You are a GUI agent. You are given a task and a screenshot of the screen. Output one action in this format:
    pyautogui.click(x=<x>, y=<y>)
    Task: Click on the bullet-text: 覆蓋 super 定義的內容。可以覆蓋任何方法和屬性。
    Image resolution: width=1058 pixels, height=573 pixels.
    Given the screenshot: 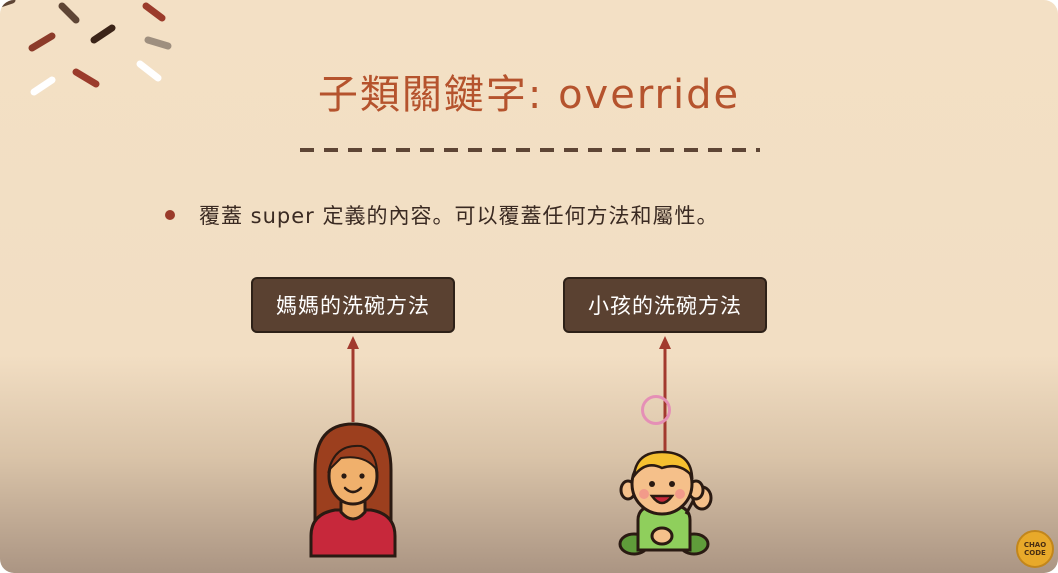 What is the action you would take?
    pyautogui.click(x=459, y=216)
    